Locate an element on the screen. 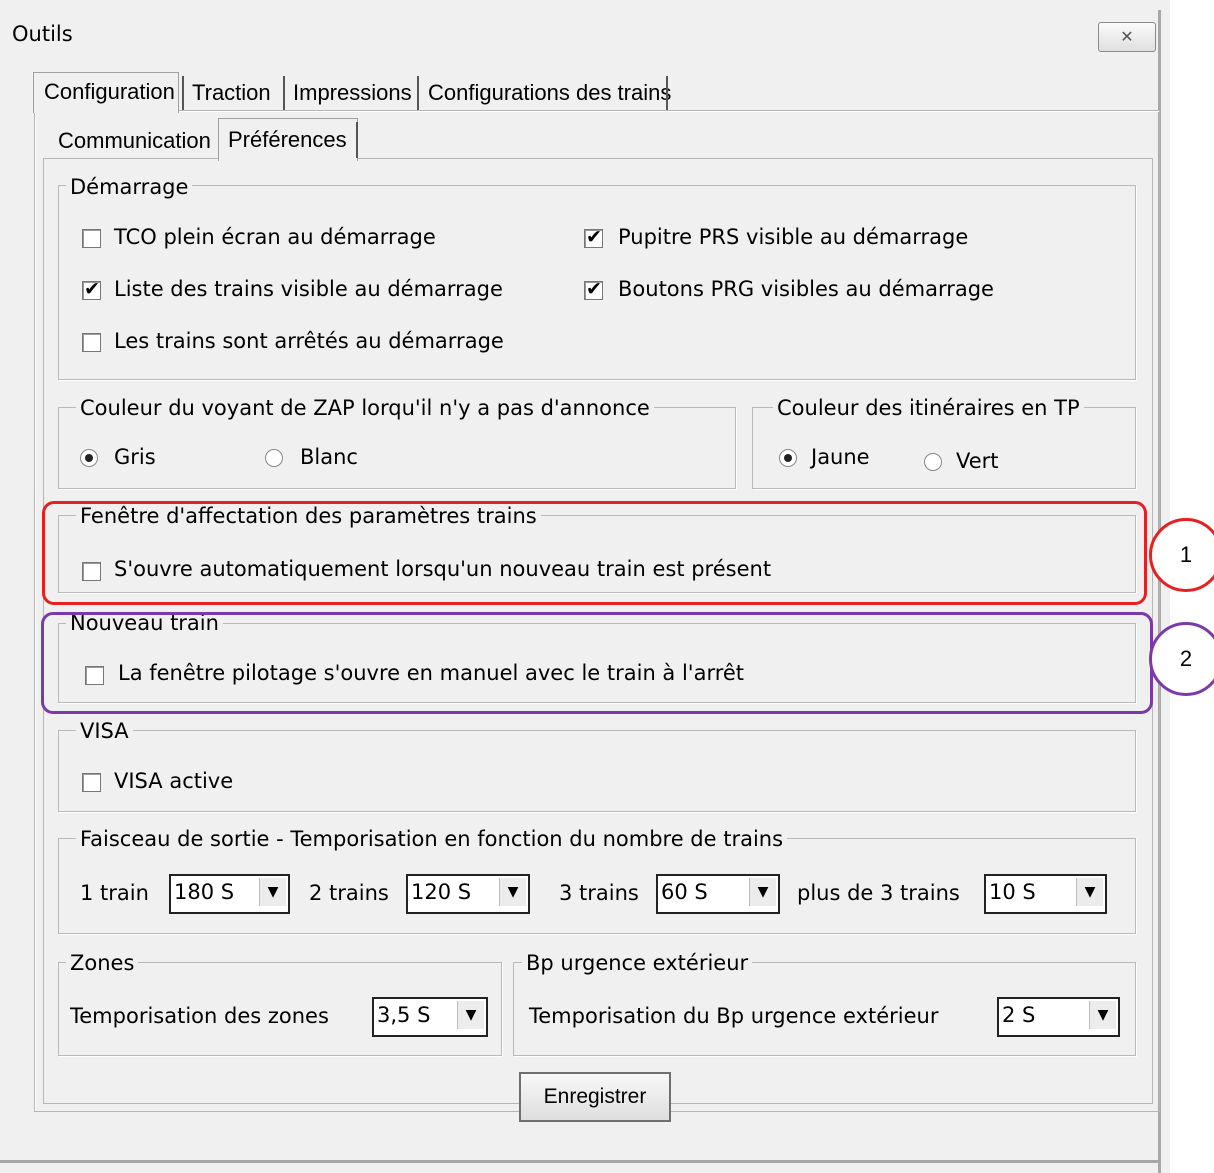 Image resolution: width=1214 pixels, height=1173 pixels. tab-impressions: Impressions is located at coordinates (352, 93).